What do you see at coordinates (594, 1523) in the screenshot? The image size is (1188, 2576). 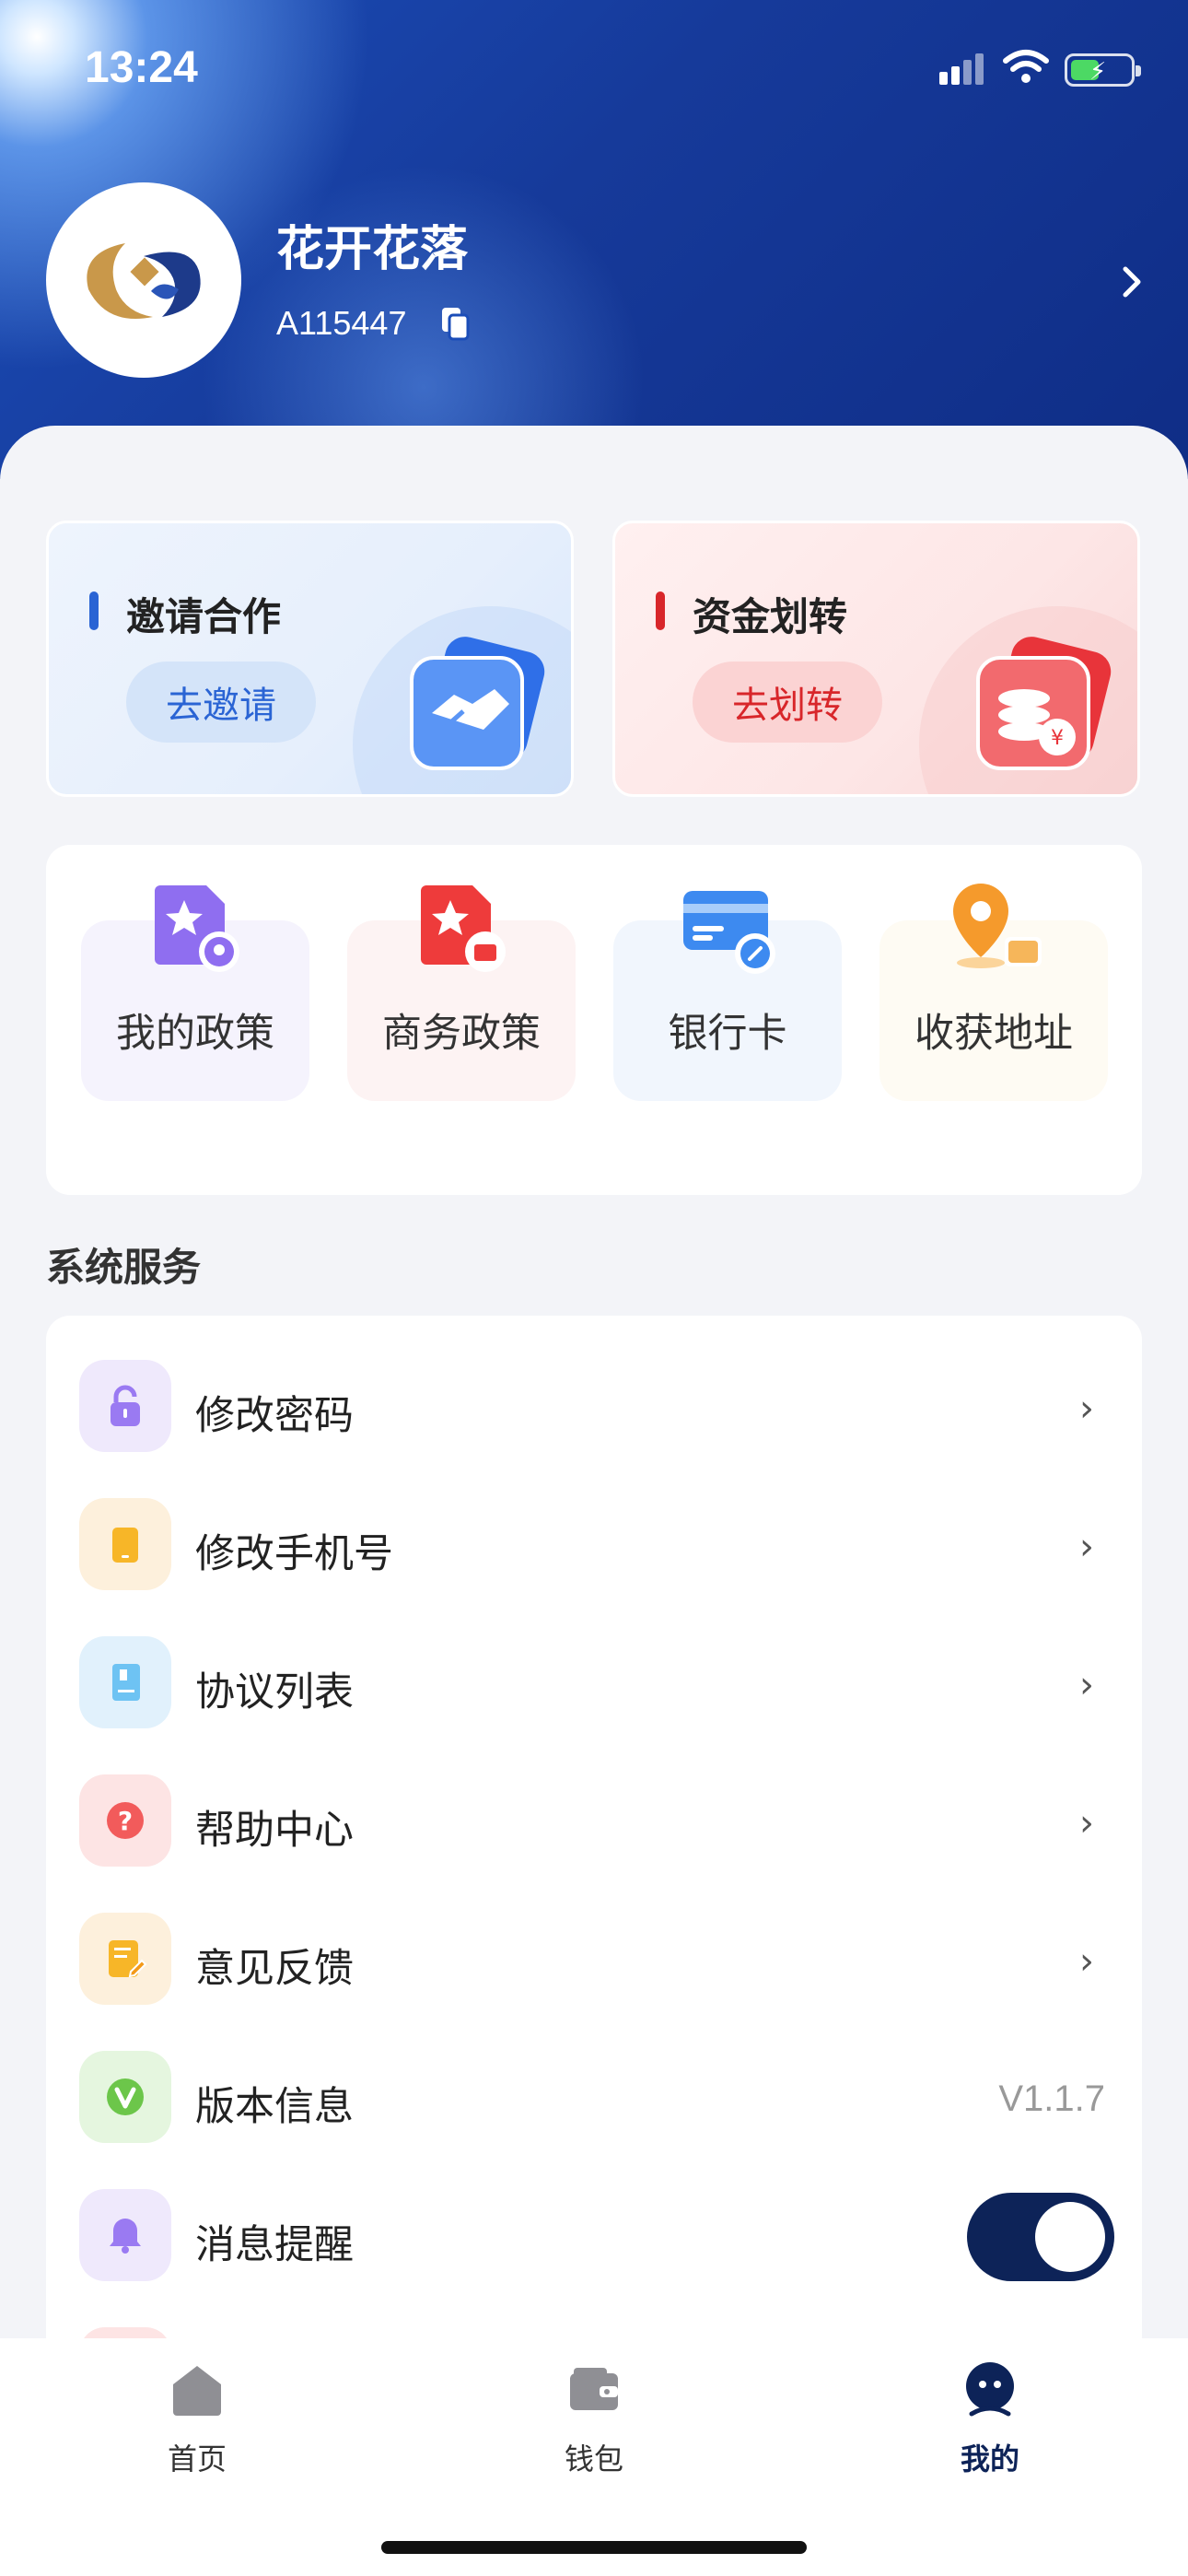 I see `list-item-change-phone: 修改手机号 ›` at bounding box center [594, 1523].